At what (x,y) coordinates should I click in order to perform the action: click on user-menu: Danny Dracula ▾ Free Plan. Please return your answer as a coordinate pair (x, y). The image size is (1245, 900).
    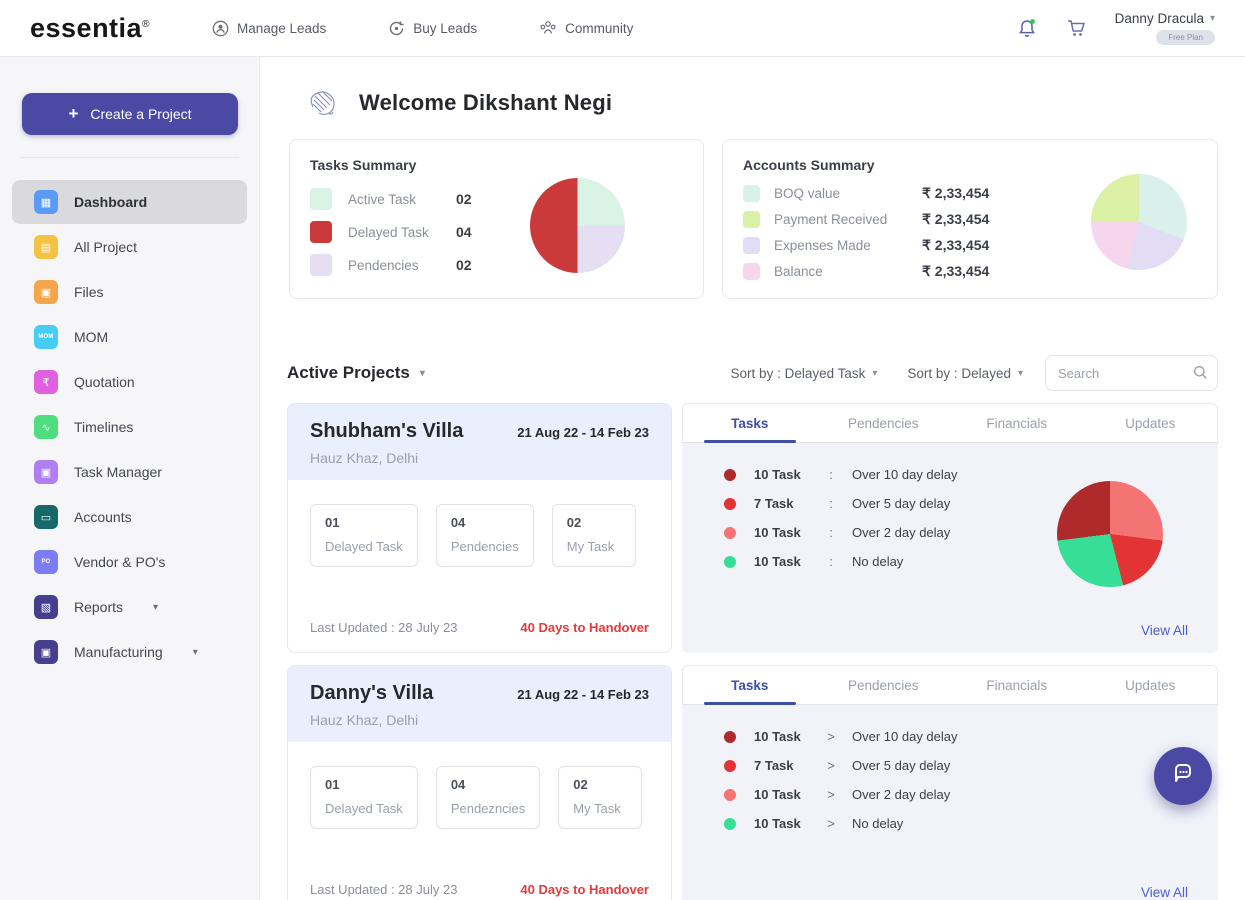
    Looking at the image, I should click on (1165, 28).